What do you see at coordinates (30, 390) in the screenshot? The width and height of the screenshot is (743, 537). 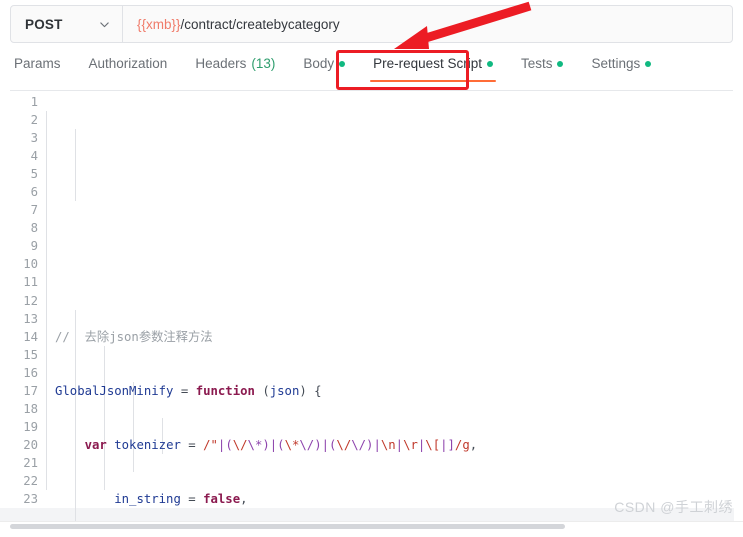 I see `line-number: 17` at bounding box center [30, 390].